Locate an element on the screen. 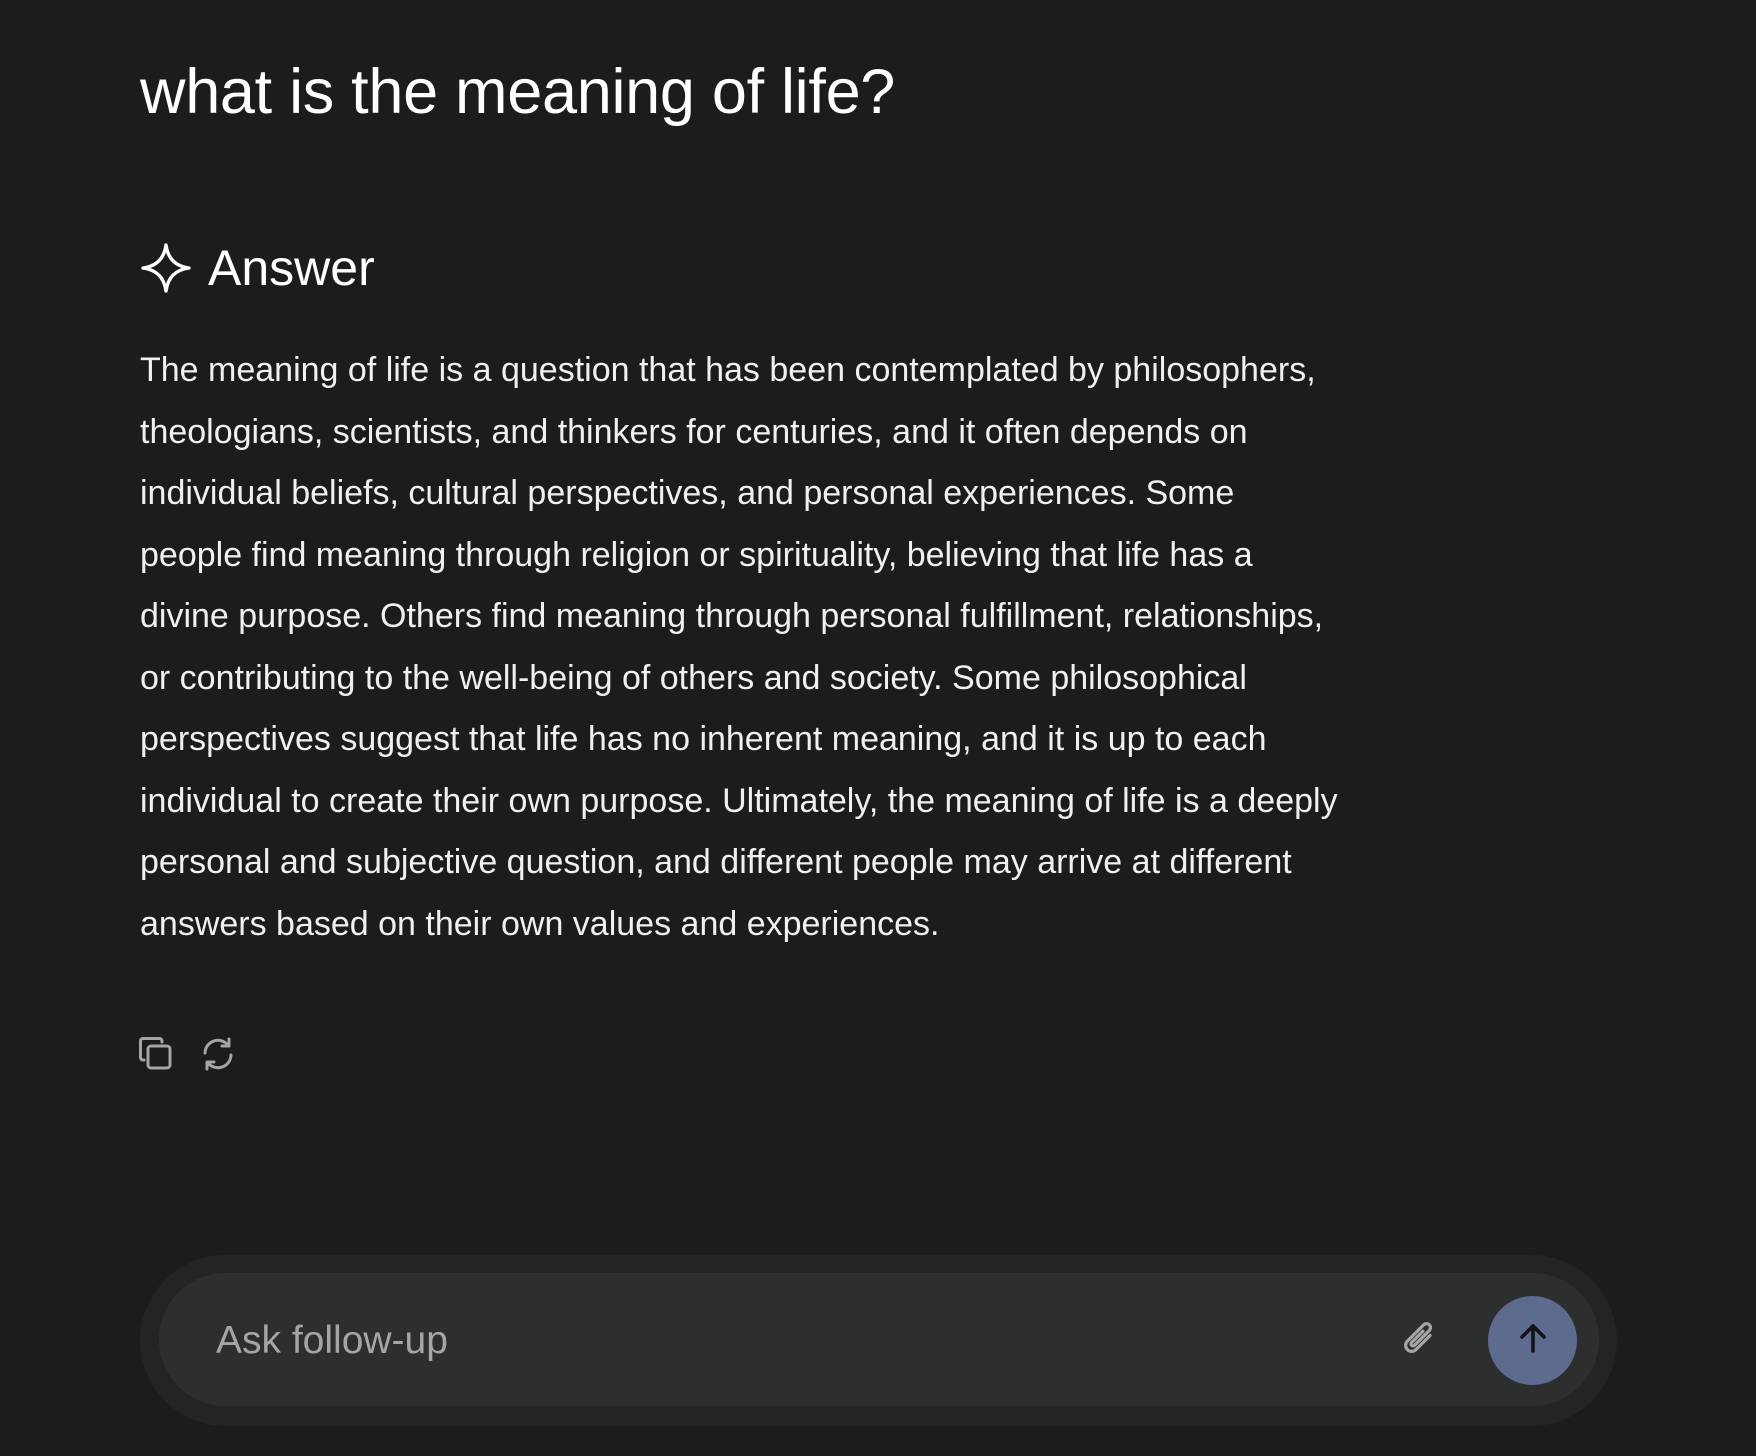 The image size is (1756, 1456). send-button is located at coordinates (1532, 1340).